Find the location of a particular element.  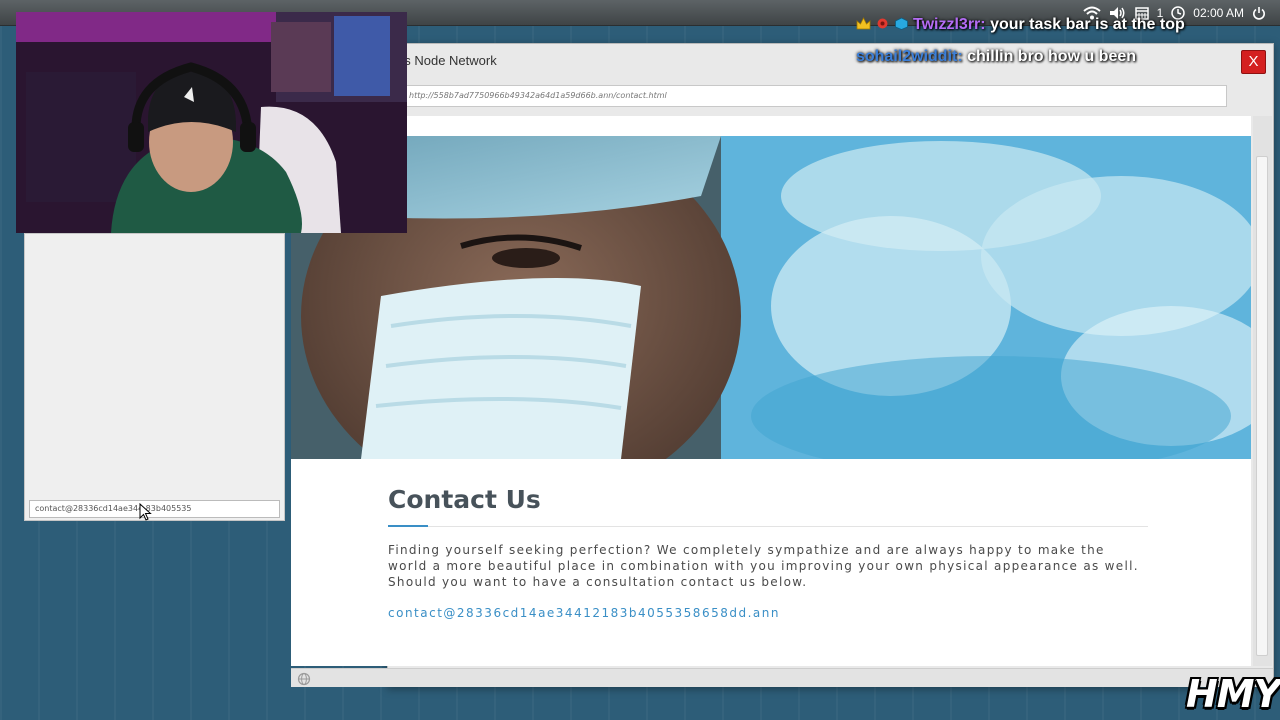

close-button: X is located at coordinates (1253, 62).